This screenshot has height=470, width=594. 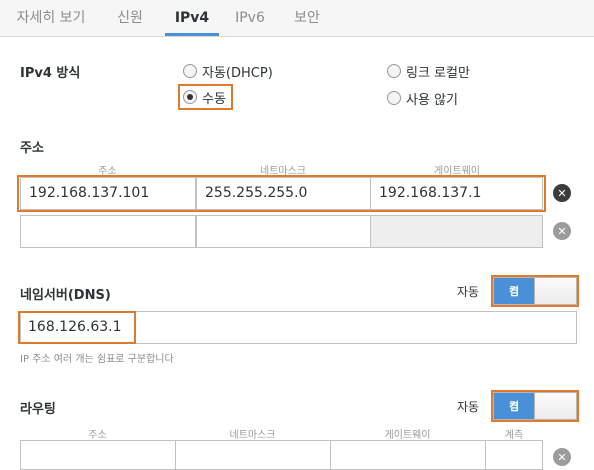 What do you see at coordinates (32, 148) in the screenshot?
I see `address-section-label: 주소` at bounding box center [32, 148].